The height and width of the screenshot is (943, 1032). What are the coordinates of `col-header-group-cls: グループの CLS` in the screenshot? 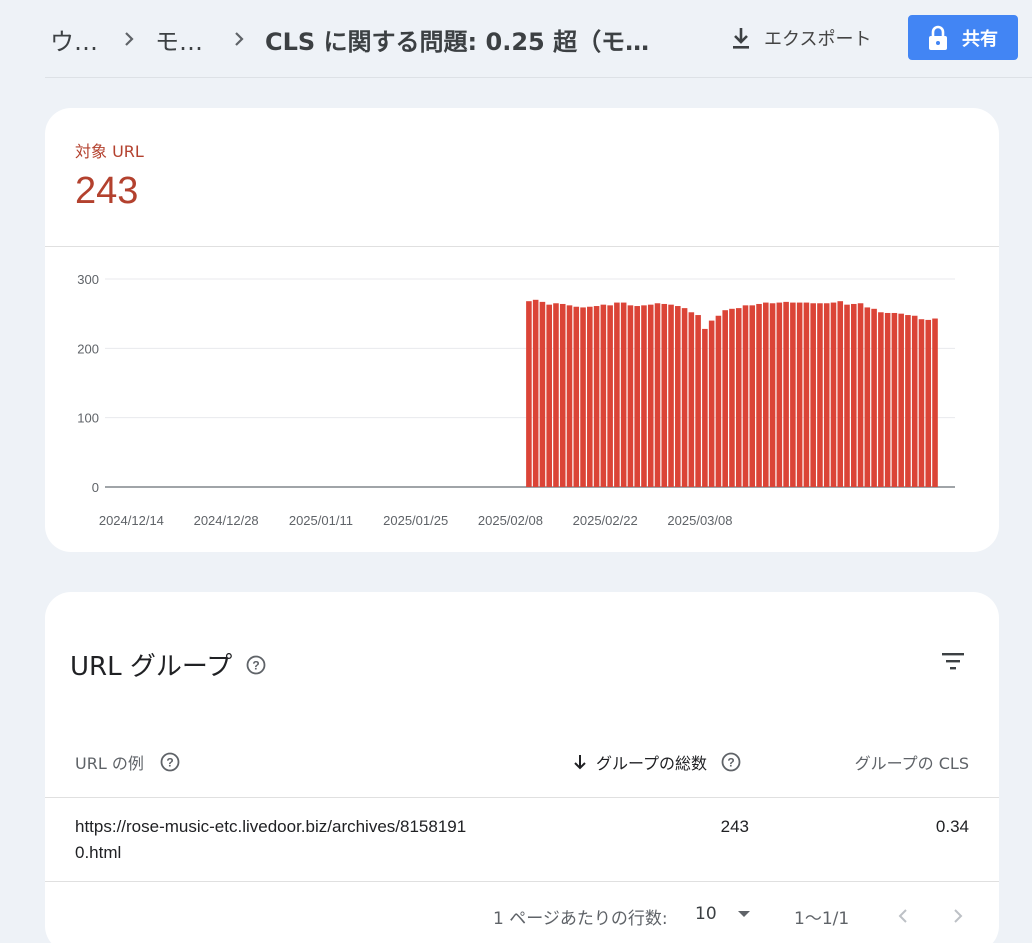 It's located at (912, 762).